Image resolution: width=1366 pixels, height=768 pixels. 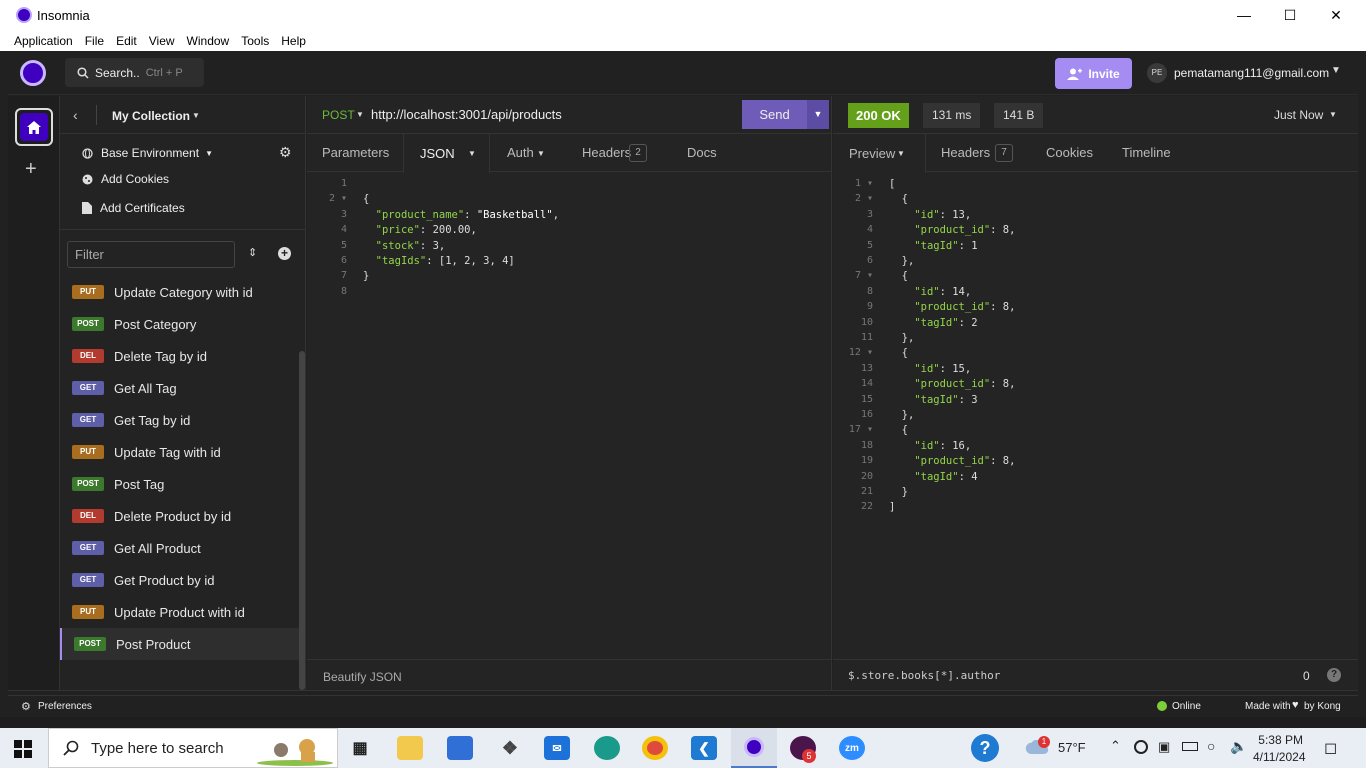 What do you see at coordinates (446, 153) in the screenshot?
I see `tab-json: JSON ▼` at bounding box center [446, 153].